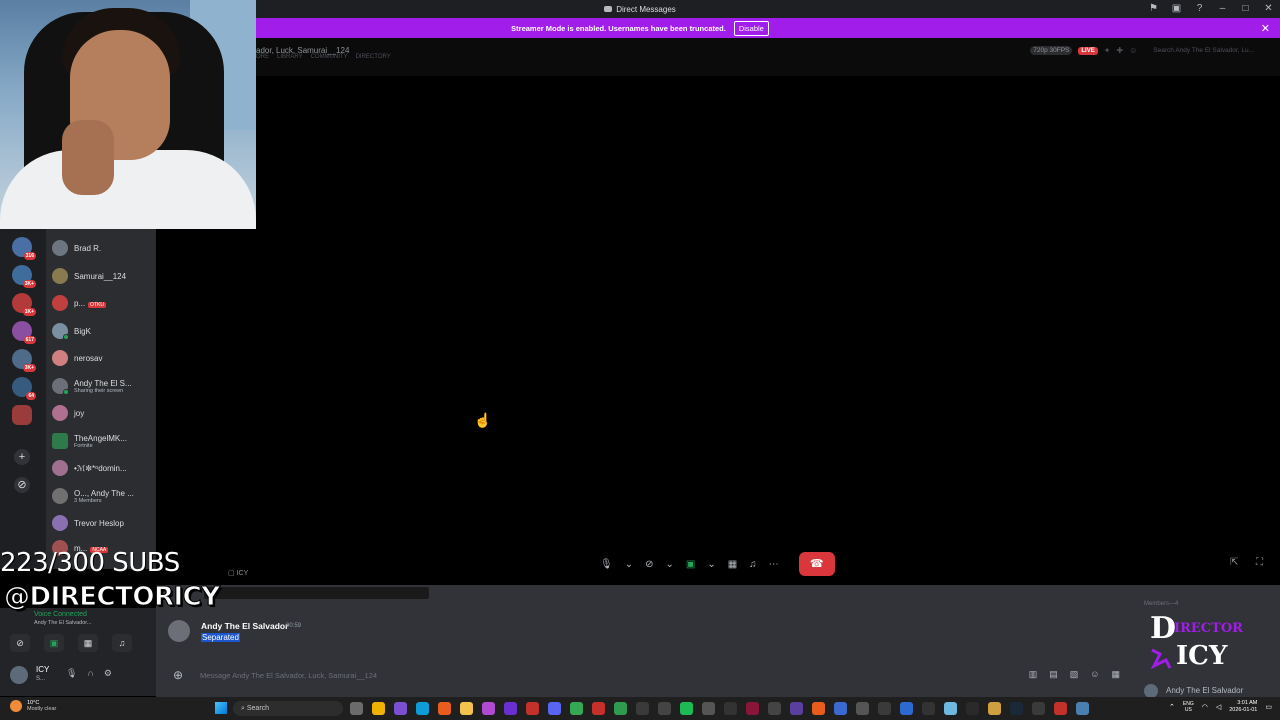 This screenshot has height=720, width=1280. What do you see at coordinates (104, 248) in the screenshot?
I see `dm-item: Brad R.` at bounding box center [104, 248].